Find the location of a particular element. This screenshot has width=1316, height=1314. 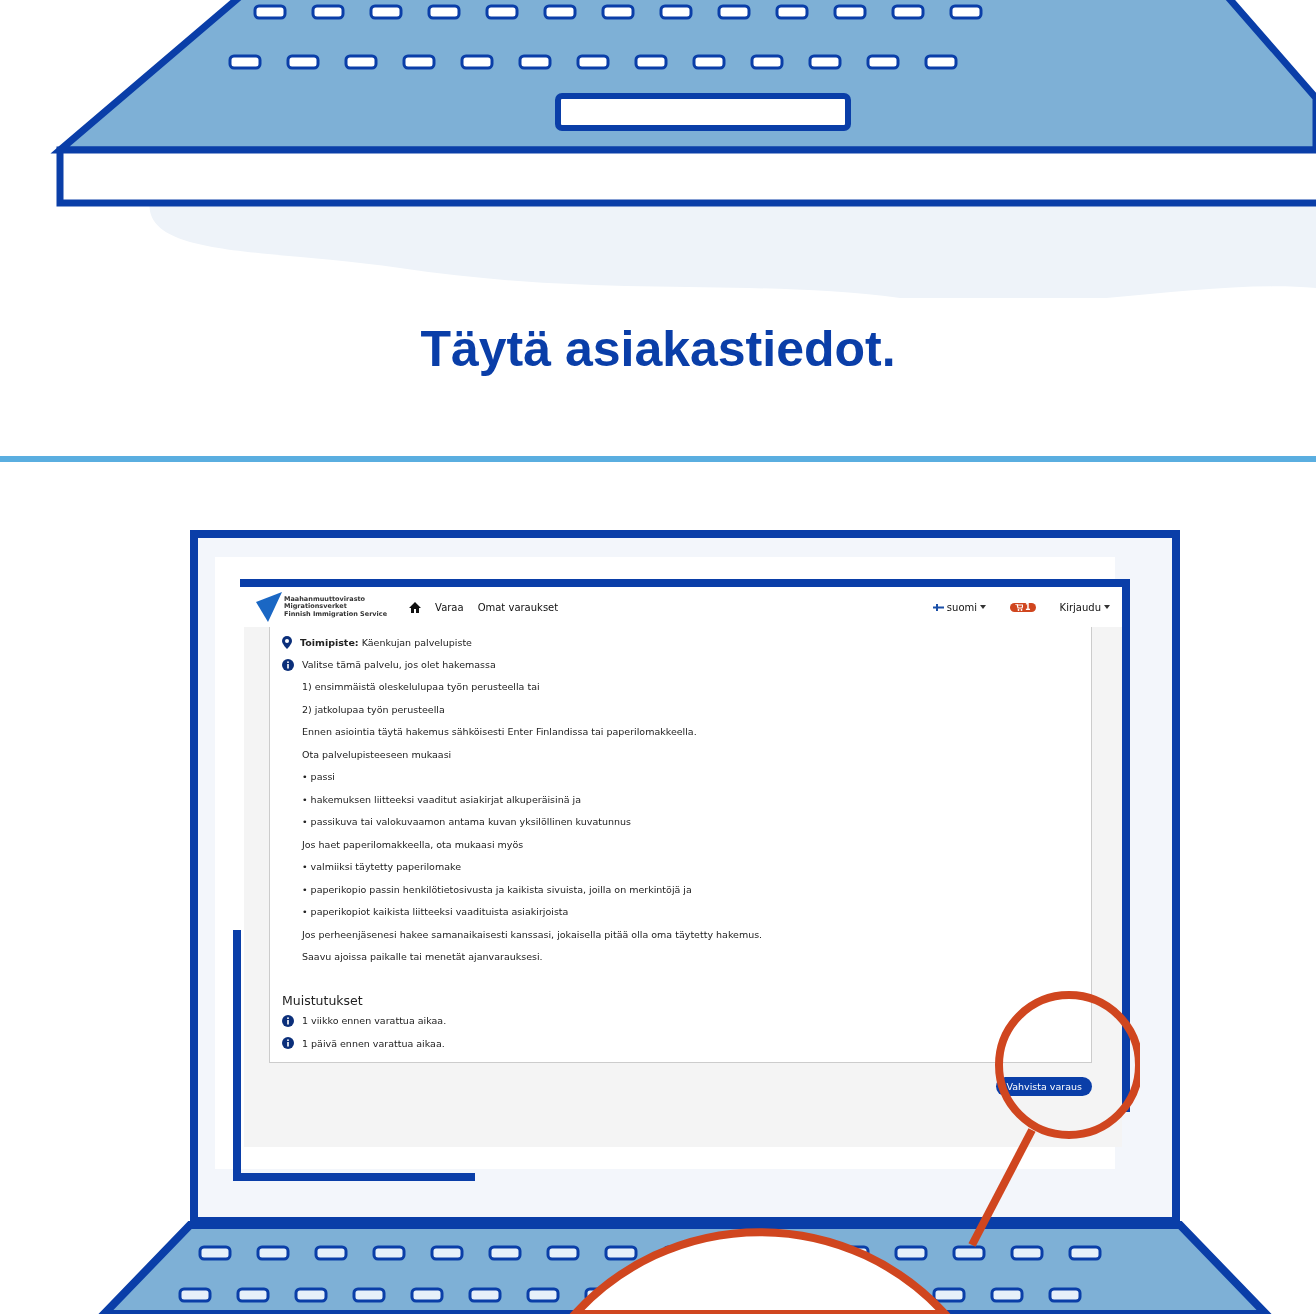

info-text: • passikuva tai valokuvaamon antama kuvan yksilöllinen kuvatunnus is located at coordinates (467, 822).